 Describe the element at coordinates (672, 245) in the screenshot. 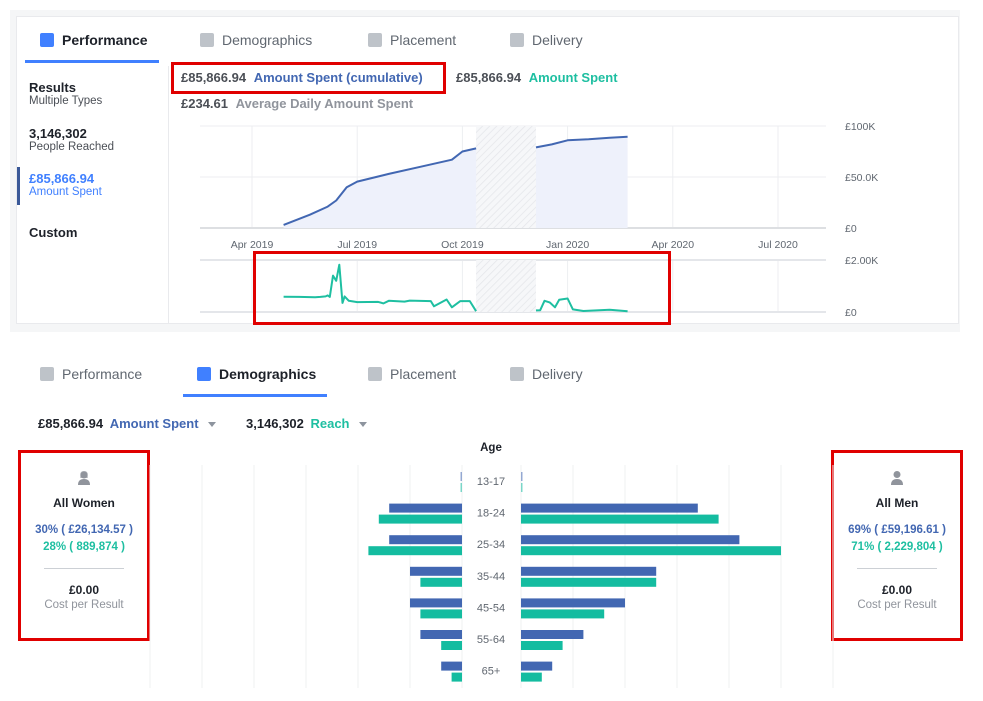

I see `x-tick-label: Apr 2020` at that location.